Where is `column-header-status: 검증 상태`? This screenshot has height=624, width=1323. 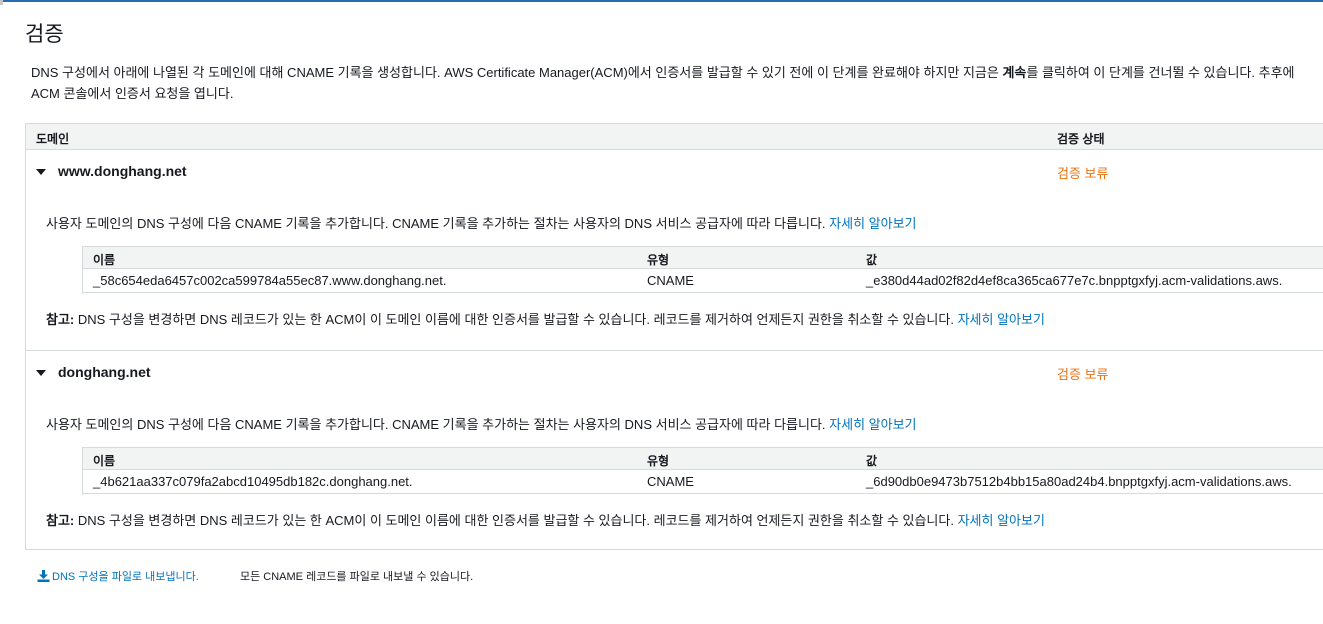 column-header-status: 검증 상태 is located at coordinates (1081, 139).